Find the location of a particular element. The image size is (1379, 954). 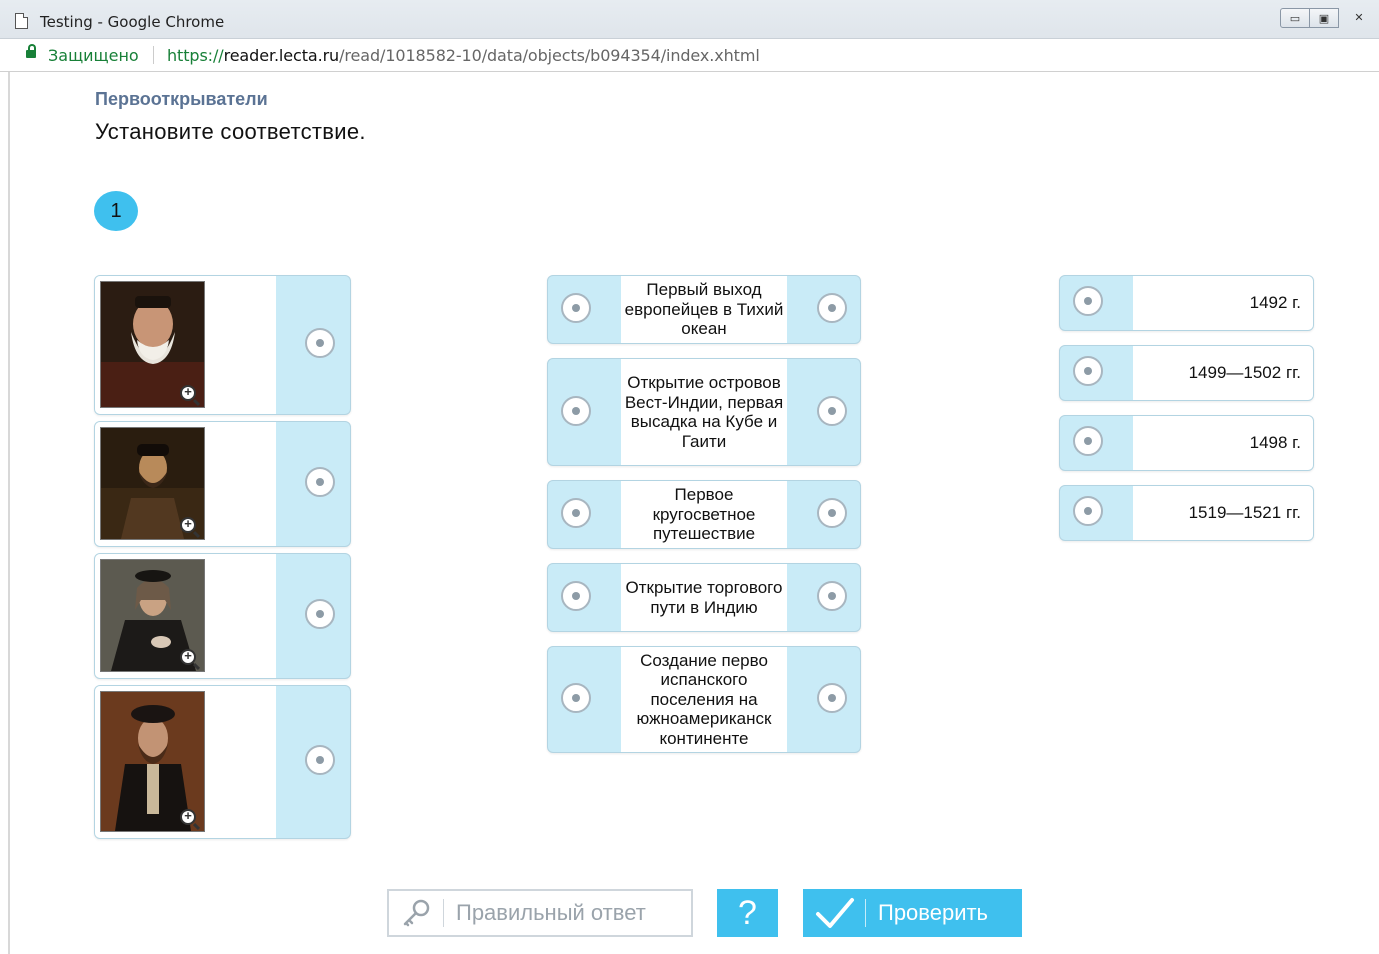

close-button: ✕ is located at coordinates (1359, 17).